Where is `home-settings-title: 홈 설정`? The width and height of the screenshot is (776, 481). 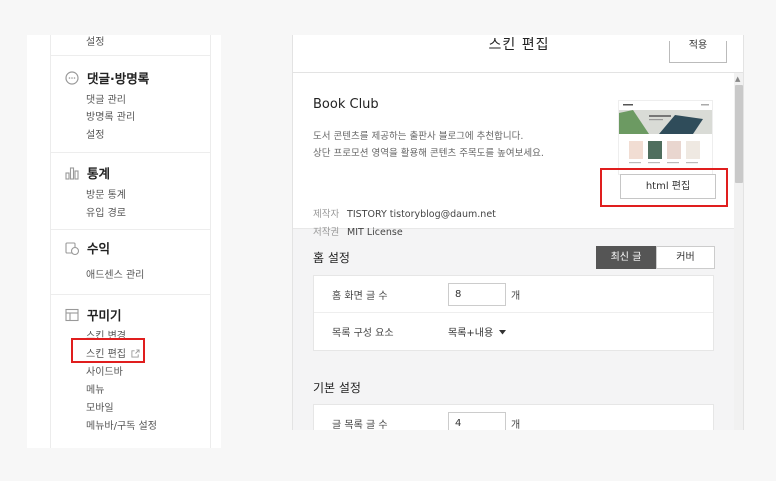 home-settings-title: 홈 설정 is located at coordinates (331, 258).